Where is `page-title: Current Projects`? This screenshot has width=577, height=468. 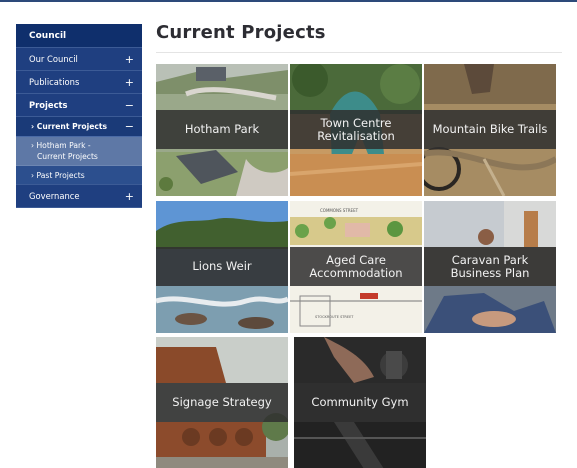 page-title: Current Projects is located at coordinates (241, 32).